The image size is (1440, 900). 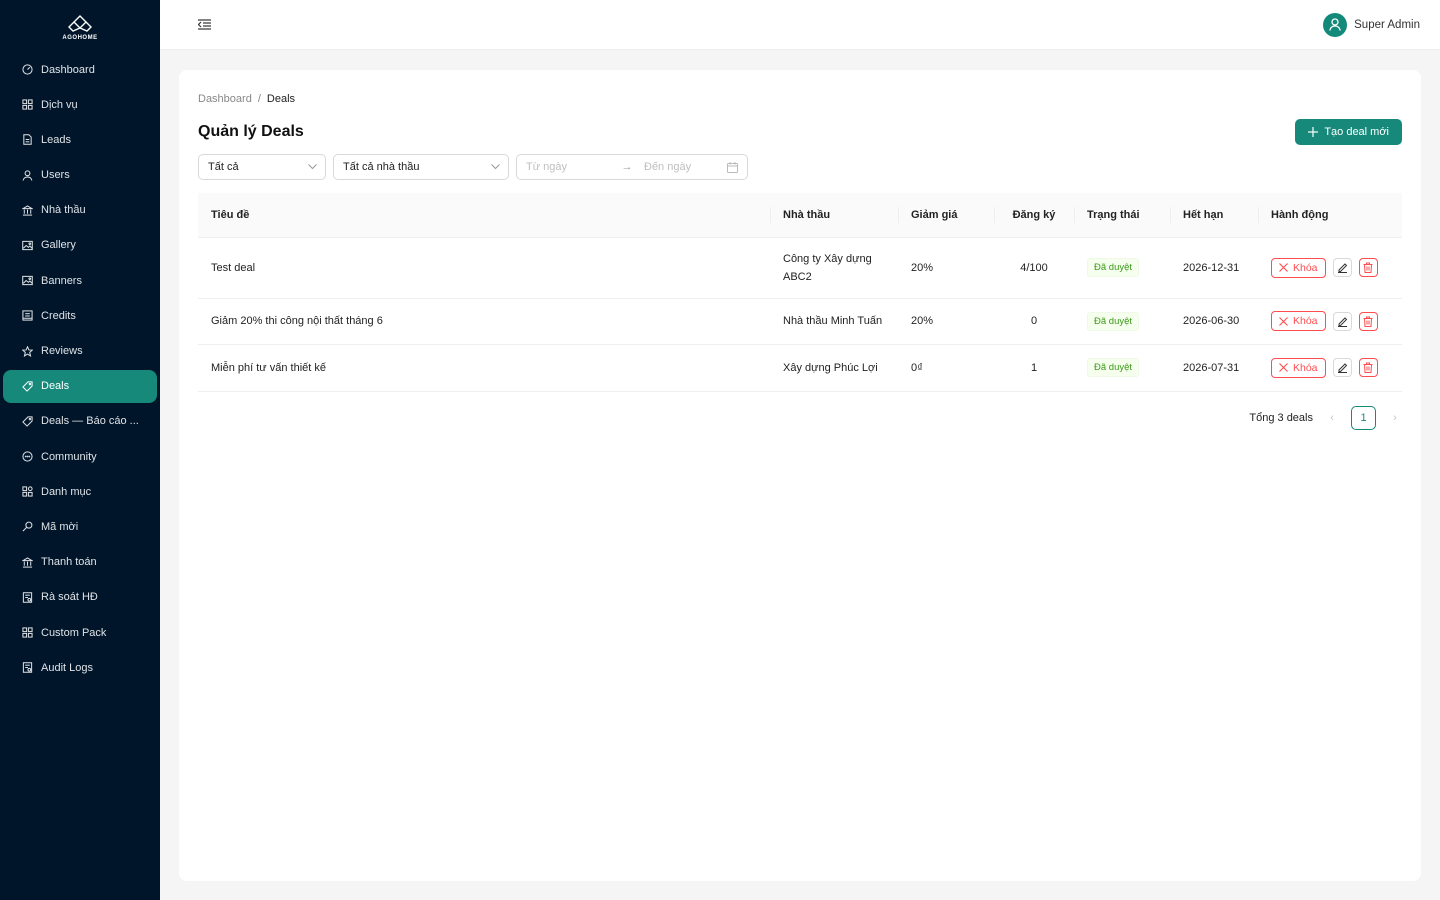 What do you see at coordinates (80, 245) in the screenshot?
I see `sidebar-item-5: Gallery` at bounding box center [80, 245].